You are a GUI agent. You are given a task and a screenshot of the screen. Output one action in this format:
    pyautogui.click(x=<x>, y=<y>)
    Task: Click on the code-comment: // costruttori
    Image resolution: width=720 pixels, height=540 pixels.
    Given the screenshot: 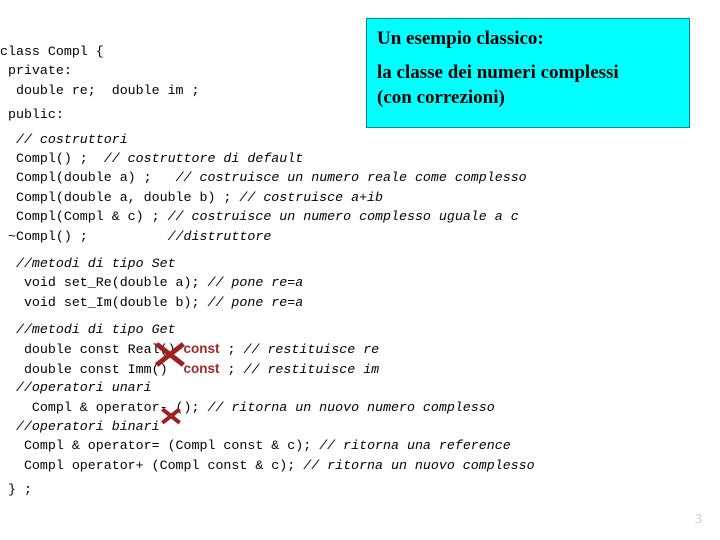 What is the action you would take?
    pyautogui.click(x=64, y=139)
    